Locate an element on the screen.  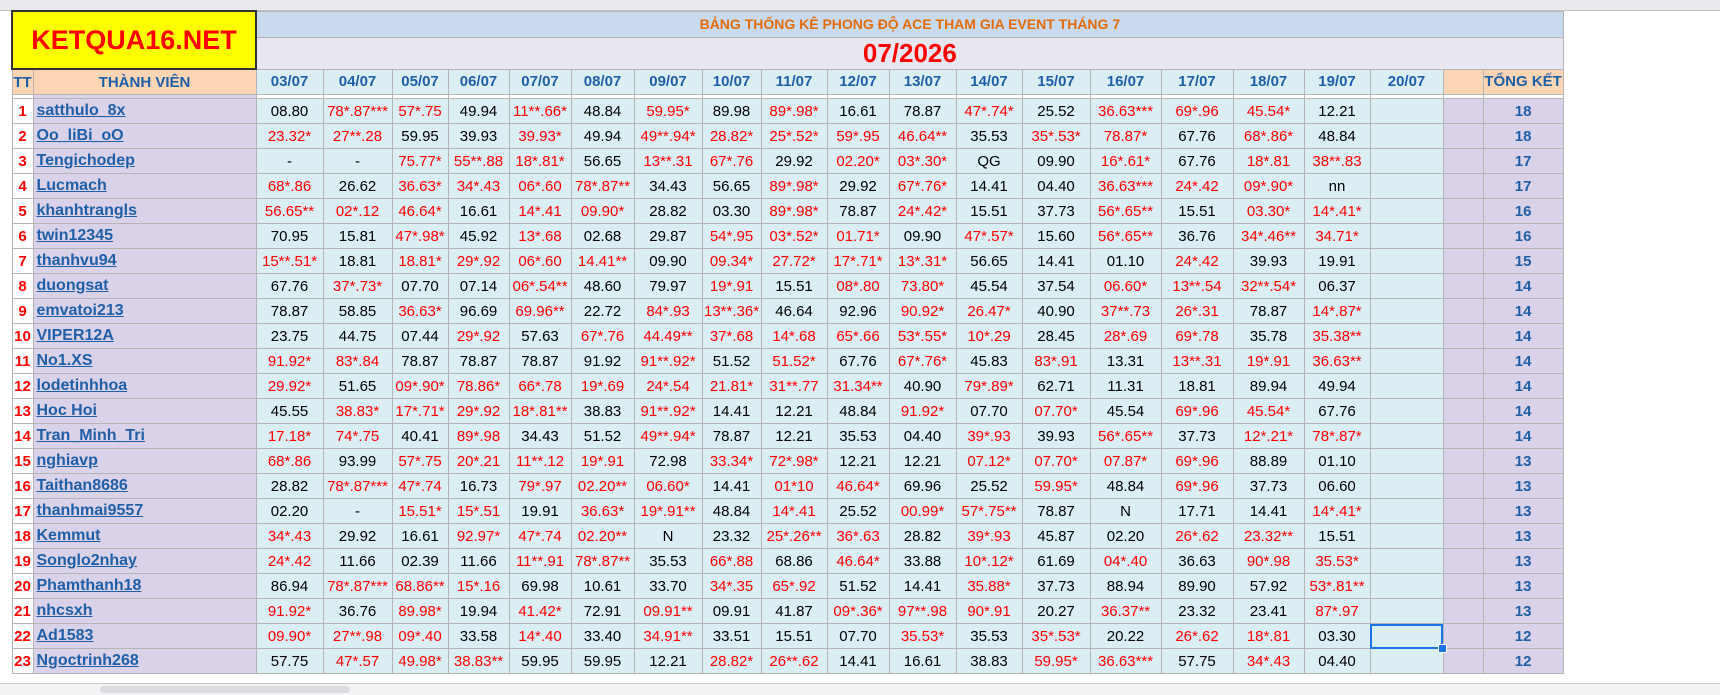
result-cell: 35.38** is located at coordinates (1337, 336).